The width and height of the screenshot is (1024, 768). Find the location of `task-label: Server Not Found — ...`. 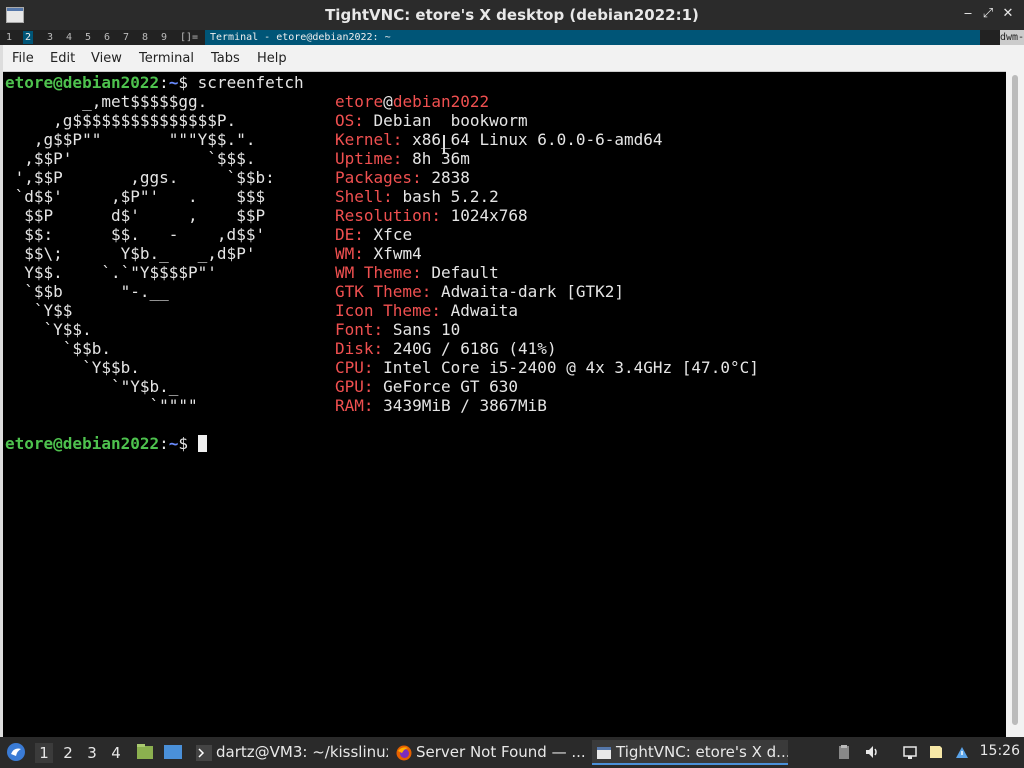

task-label: Server Not Found — ... is located at coordinates (501, 752).